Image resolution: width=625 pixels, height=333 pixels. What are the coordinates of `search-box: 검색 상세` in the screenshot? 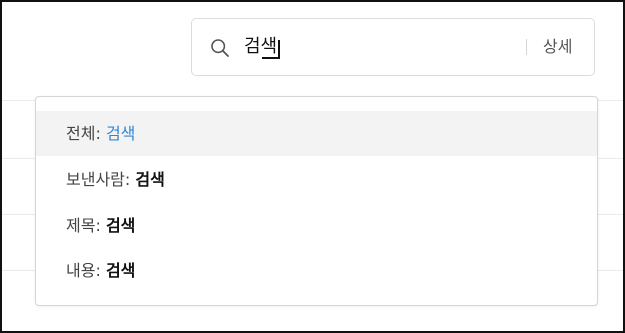 It's located at (393, 47).